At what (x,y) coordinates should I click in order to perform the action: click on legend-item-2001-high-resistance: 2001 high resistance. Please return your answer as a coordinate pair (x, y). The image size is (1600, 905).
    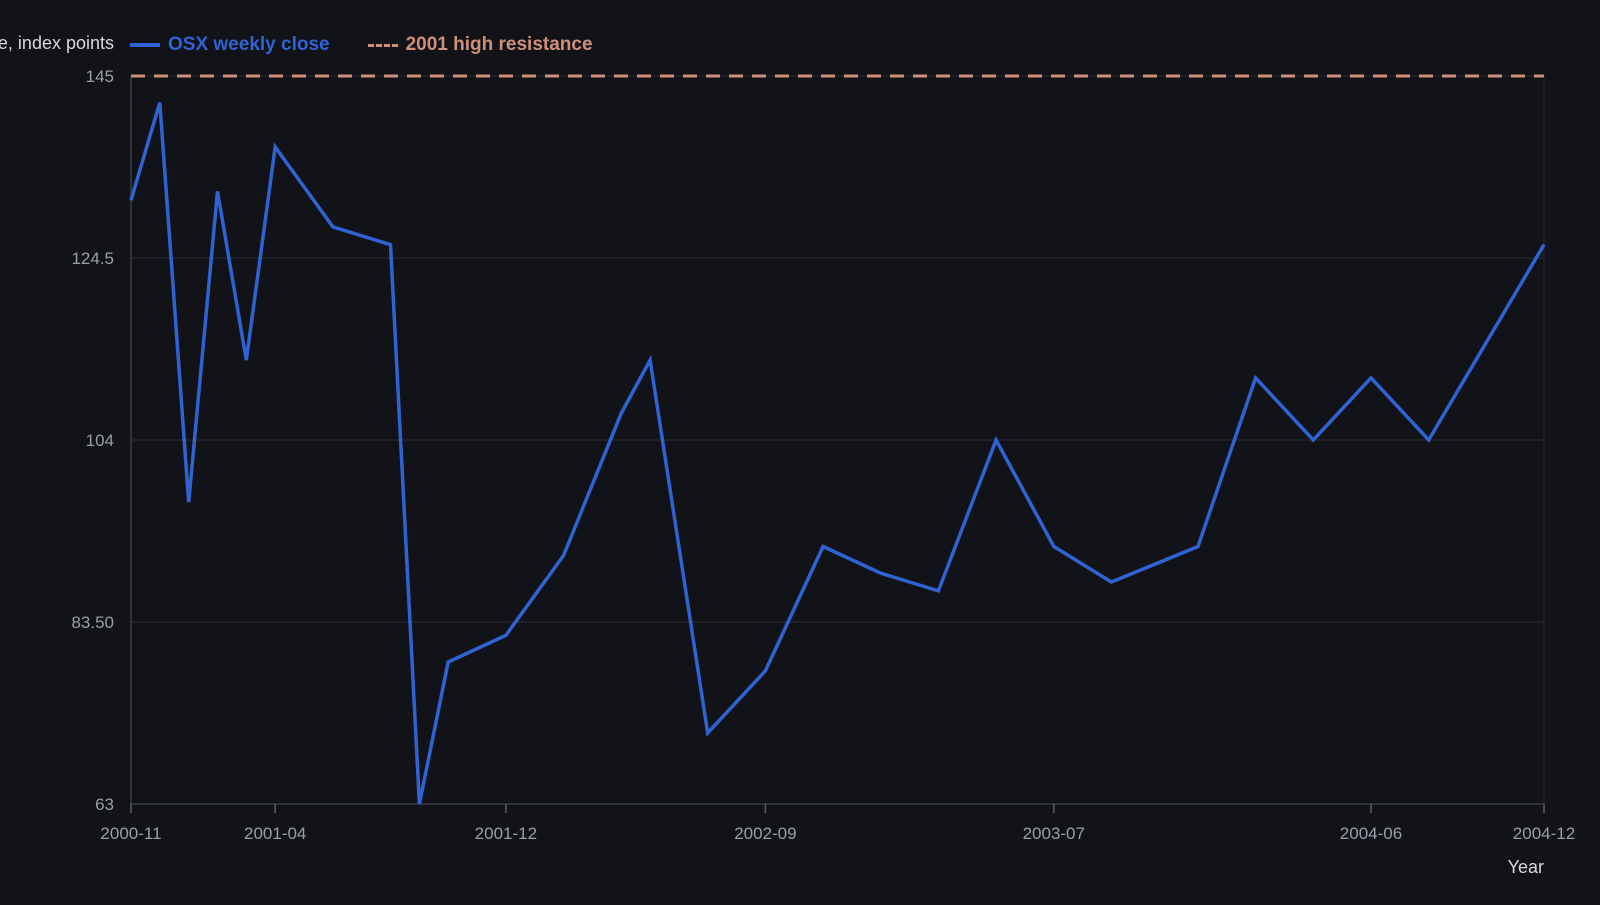
    Looking at the image, I should click on (480, 45).